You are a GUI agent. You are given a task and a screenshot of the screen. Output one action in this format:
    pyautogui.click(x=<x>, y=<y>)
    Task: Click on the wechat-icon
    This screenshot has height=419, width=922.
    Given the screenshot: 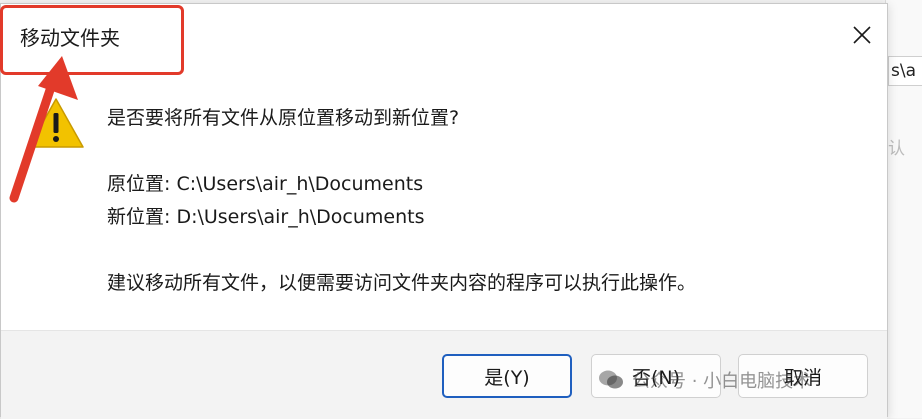 What is the action you would take?
    pyautogui.click(x=611, y=379)
    